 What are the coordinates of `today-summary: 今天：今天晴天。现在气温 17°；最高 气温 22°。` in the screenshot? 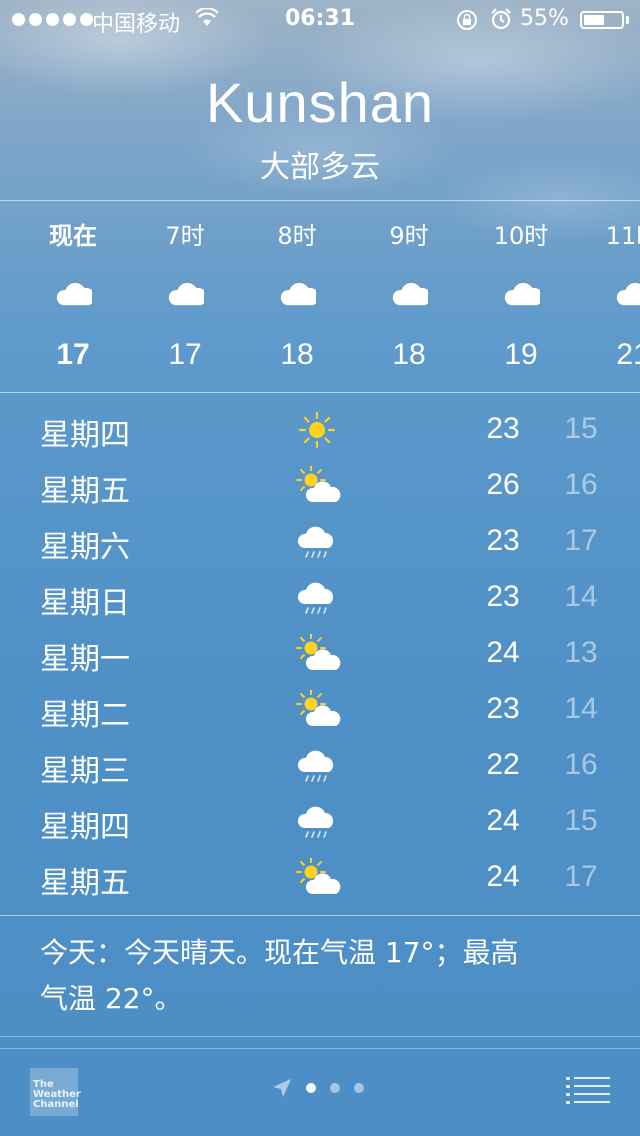 It's located at (320, 976).